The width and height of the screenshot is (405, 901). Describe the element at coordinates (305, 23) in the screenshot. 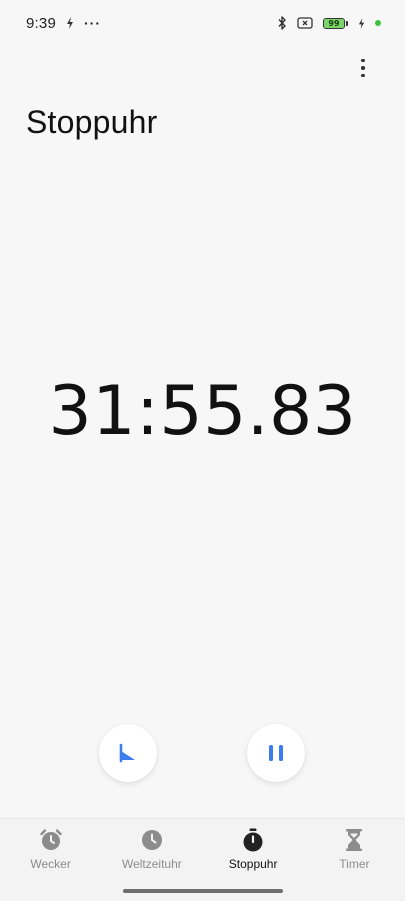

I see `no-sim-icon` at that location.